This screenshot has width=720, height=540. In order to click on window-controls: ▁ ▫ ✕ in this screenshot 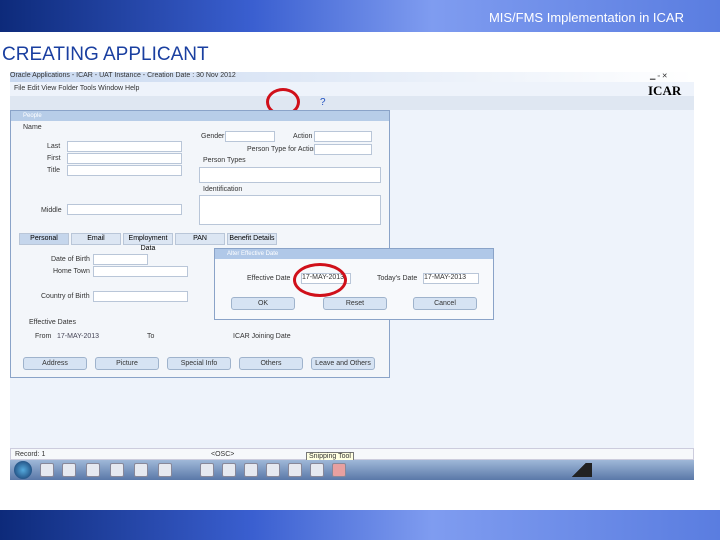, I will do `click(659, 76)`.